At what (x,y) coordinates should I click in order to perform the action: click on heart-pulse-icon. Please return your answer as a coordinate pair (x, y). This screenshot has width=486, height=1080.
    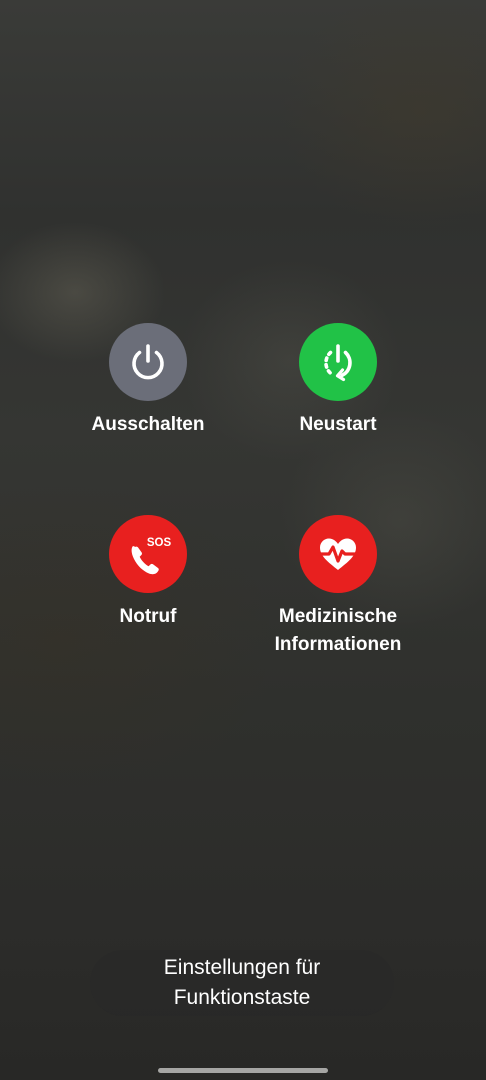
    Looking at the image, I should click on (338, 554).